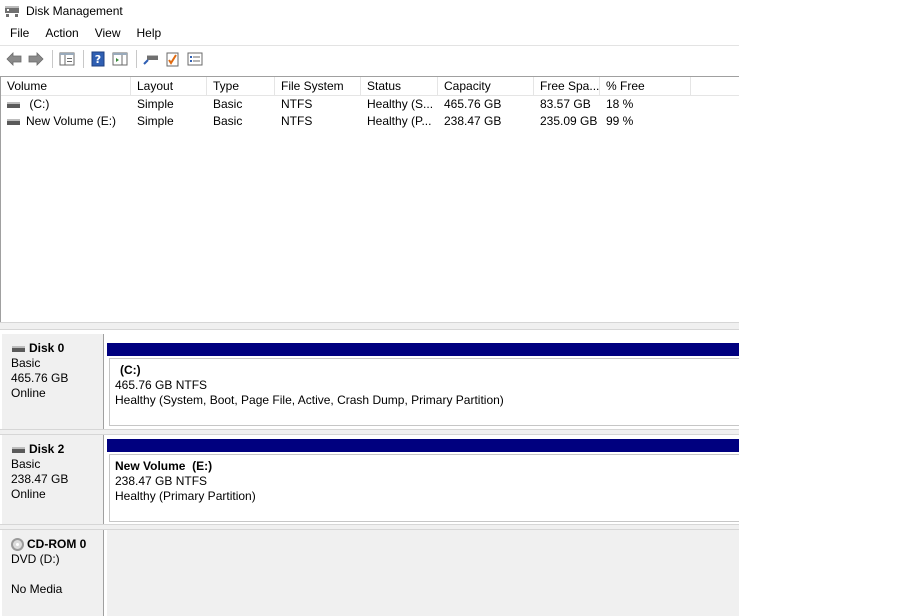 The height and width of the screenshot is (616, 913). What do you see at coordinates (569, 121) in the screenshot?
I see `free-space-cell: 235.09 GB` at bounding box center [569, 121].